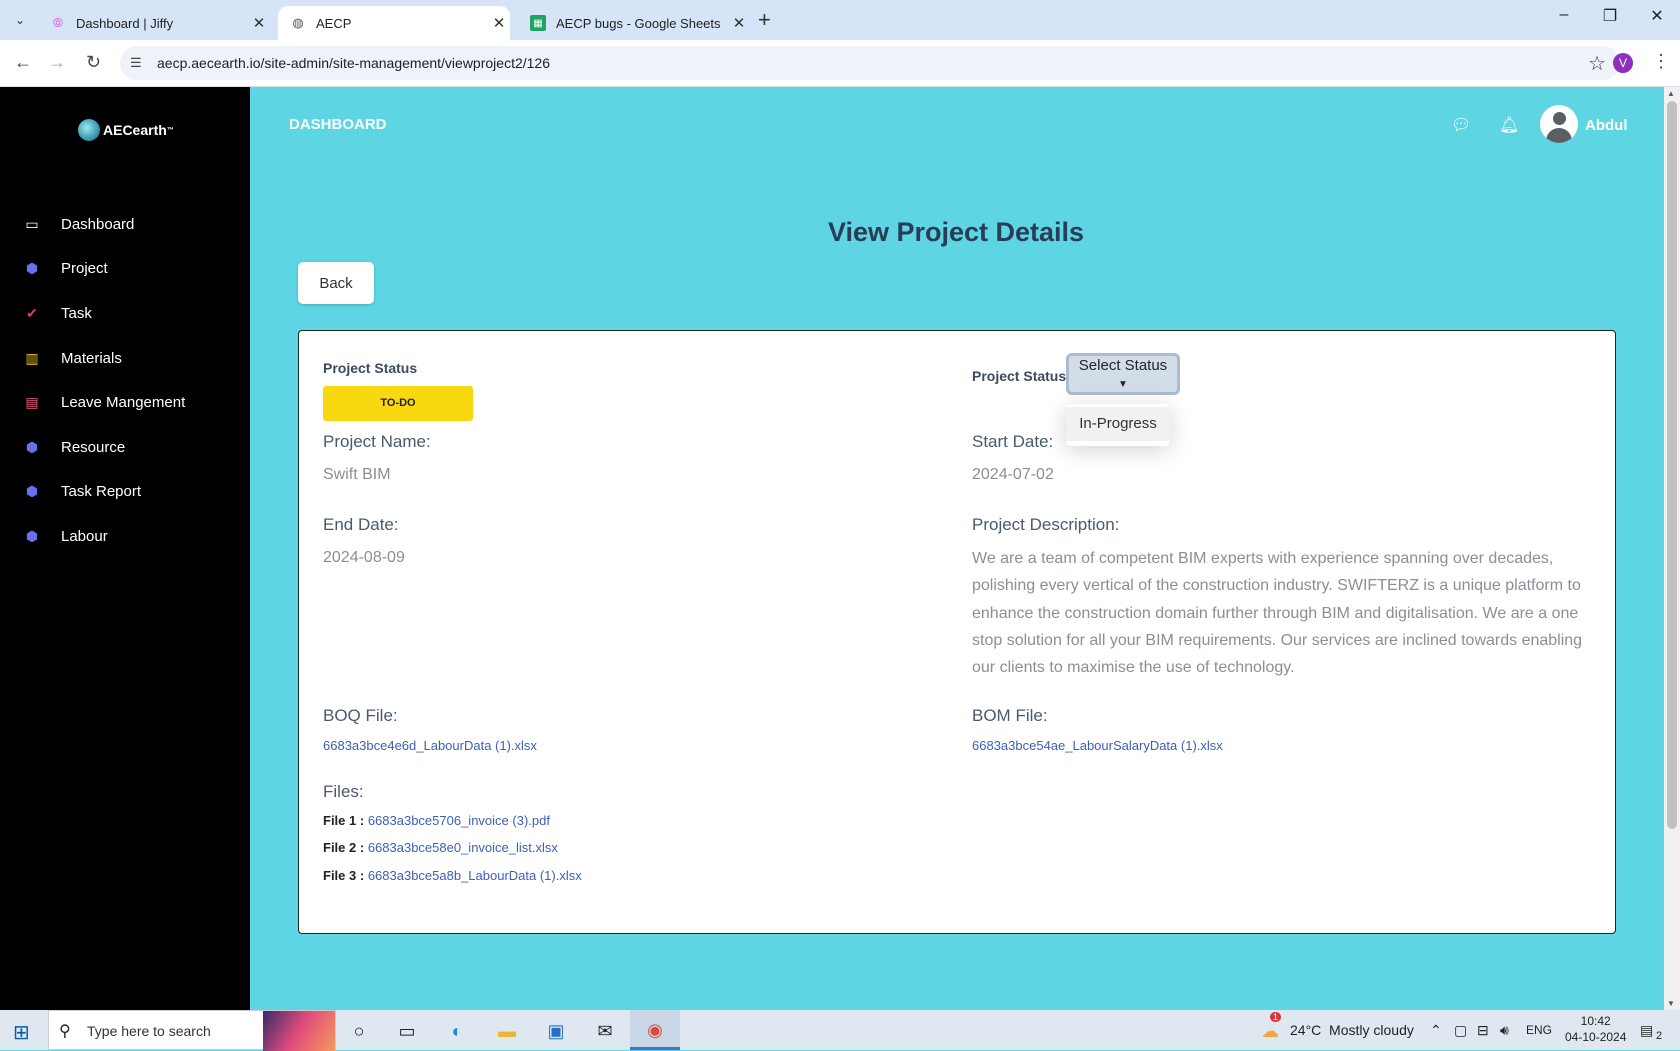 The width and height of the screenshot is (1680, 1051). Describe the element at coordinates (394, 23) in the screenshot. I see `tab-aecp: ◍ AECP ✕` at that location.